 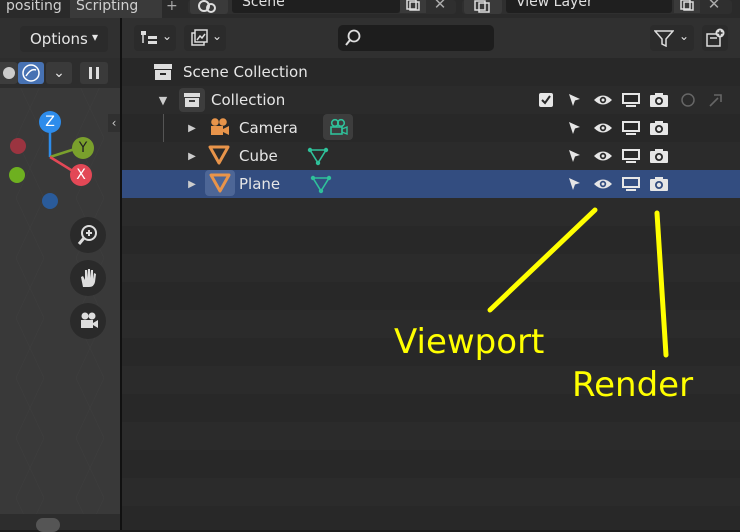 What do you see at coordinates (483, 7) in the screenshot?
I see `view-layer-icon` at bounding box center [483, 7].